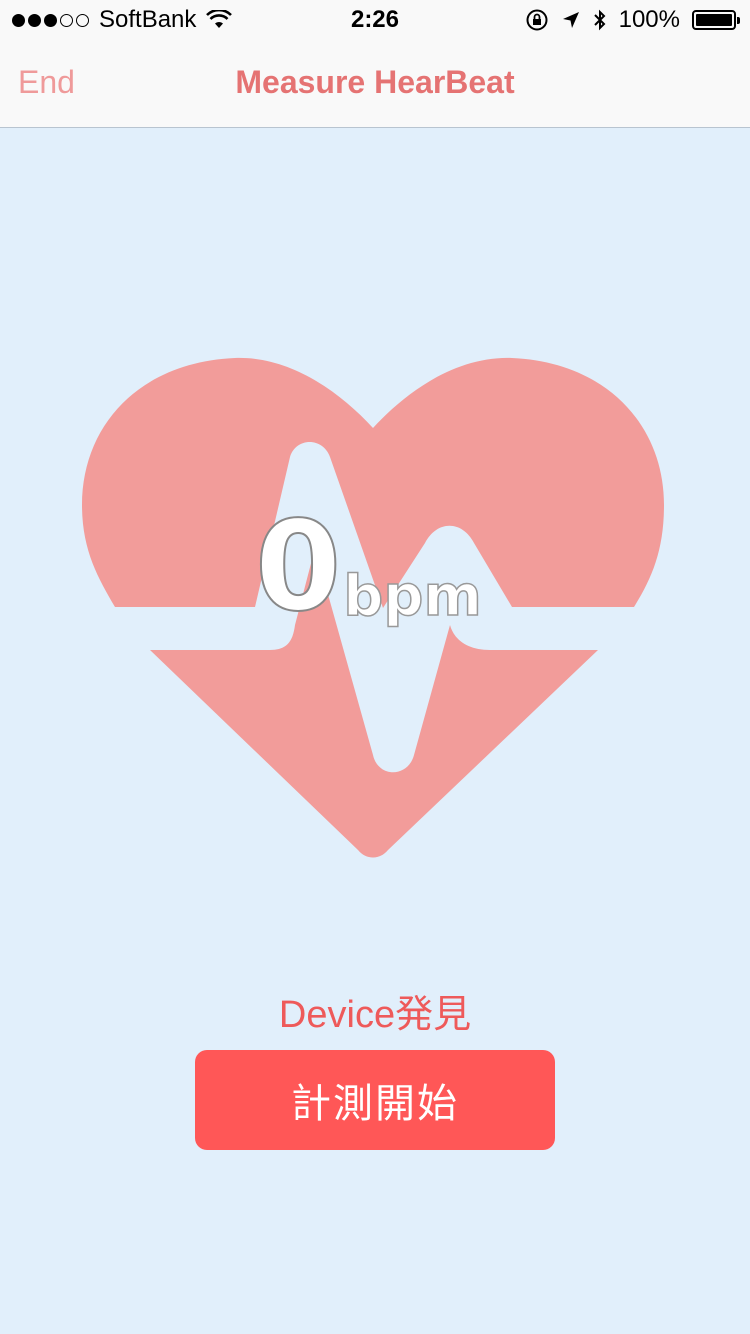 The image size is (750, 1334). I want to click on bpm-value: 0, so click(298, 567).